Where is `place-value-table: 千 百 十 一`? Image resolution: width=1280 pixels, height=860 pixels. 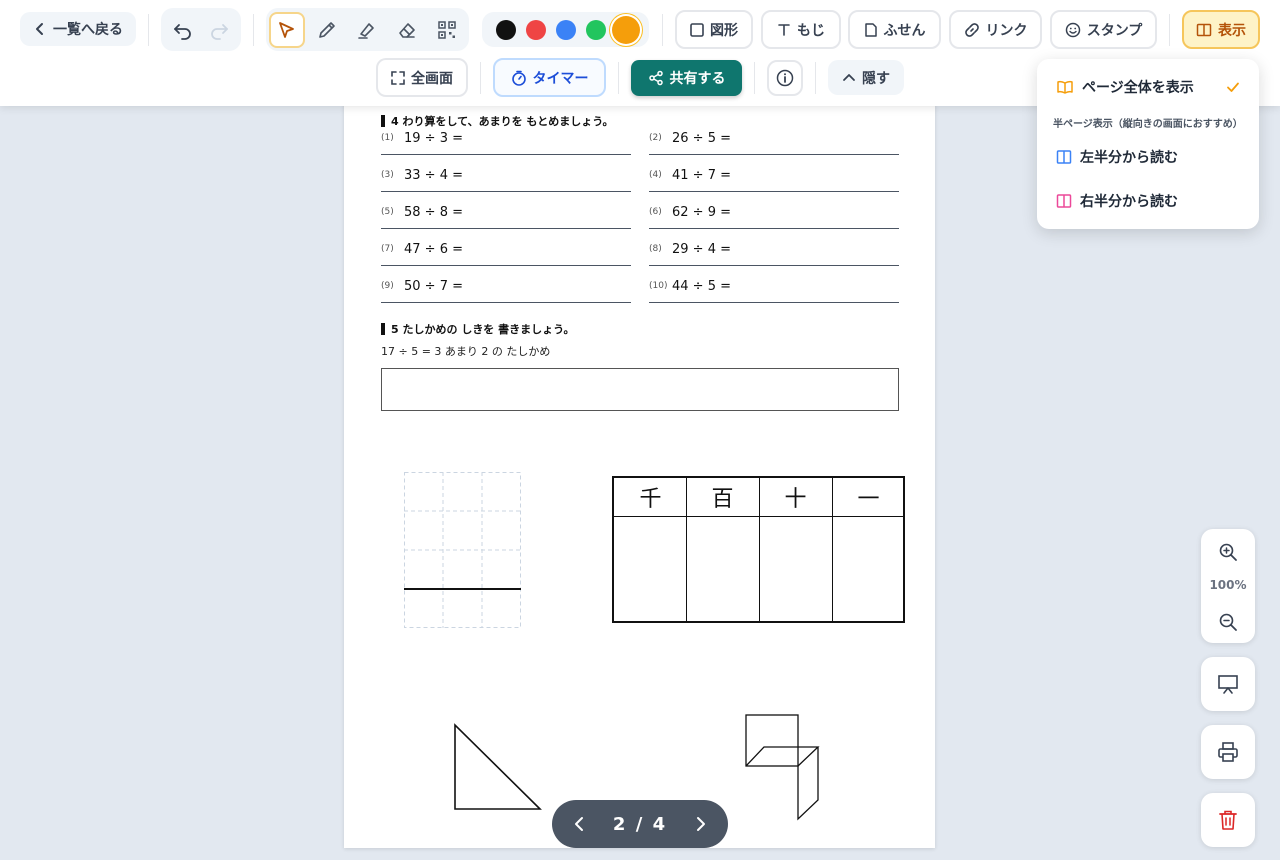 place-value-table: 千 百 十 一 is located at coordinates (758, 549).